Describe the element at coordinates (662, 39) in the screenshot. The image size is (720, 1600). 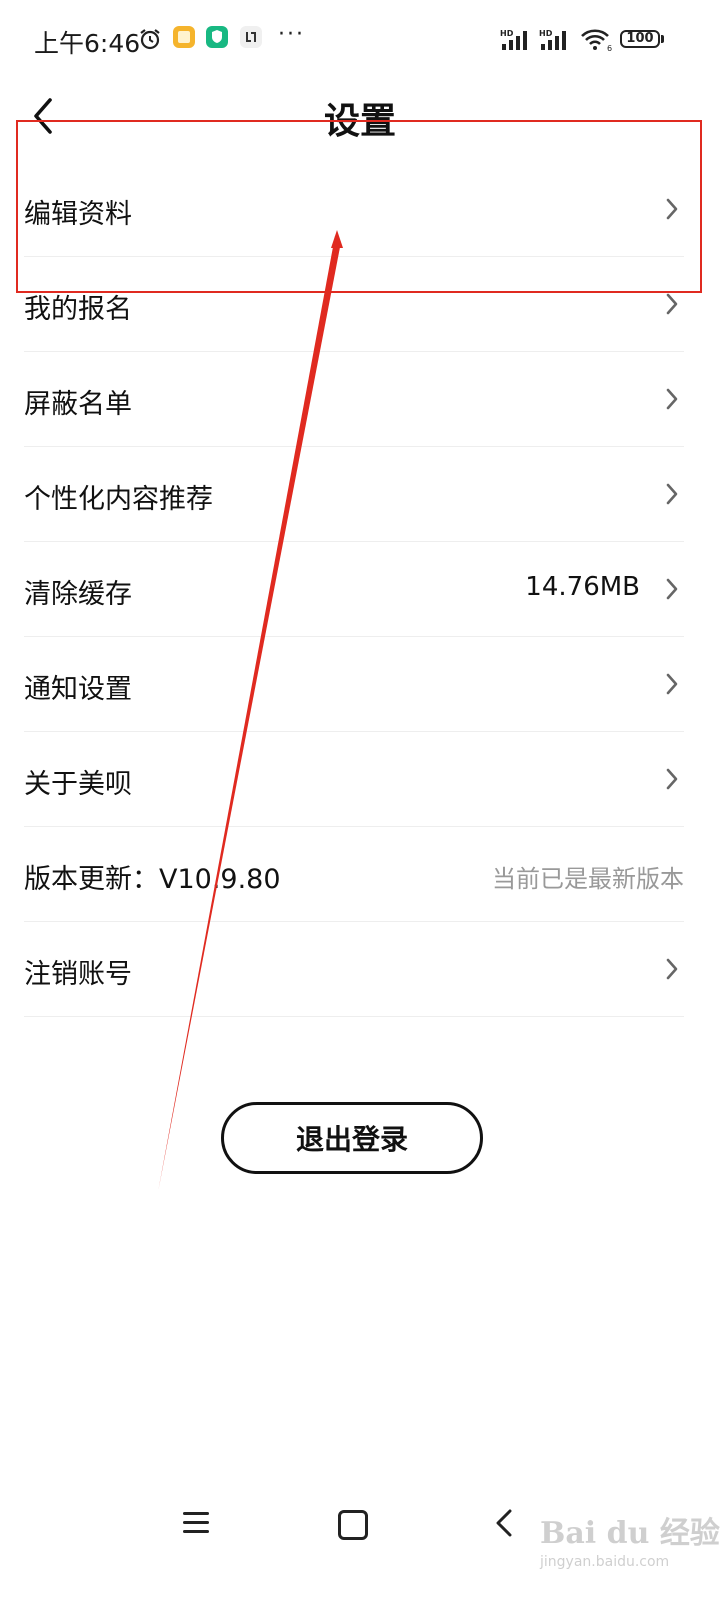
I see `battery-tip` at that location.